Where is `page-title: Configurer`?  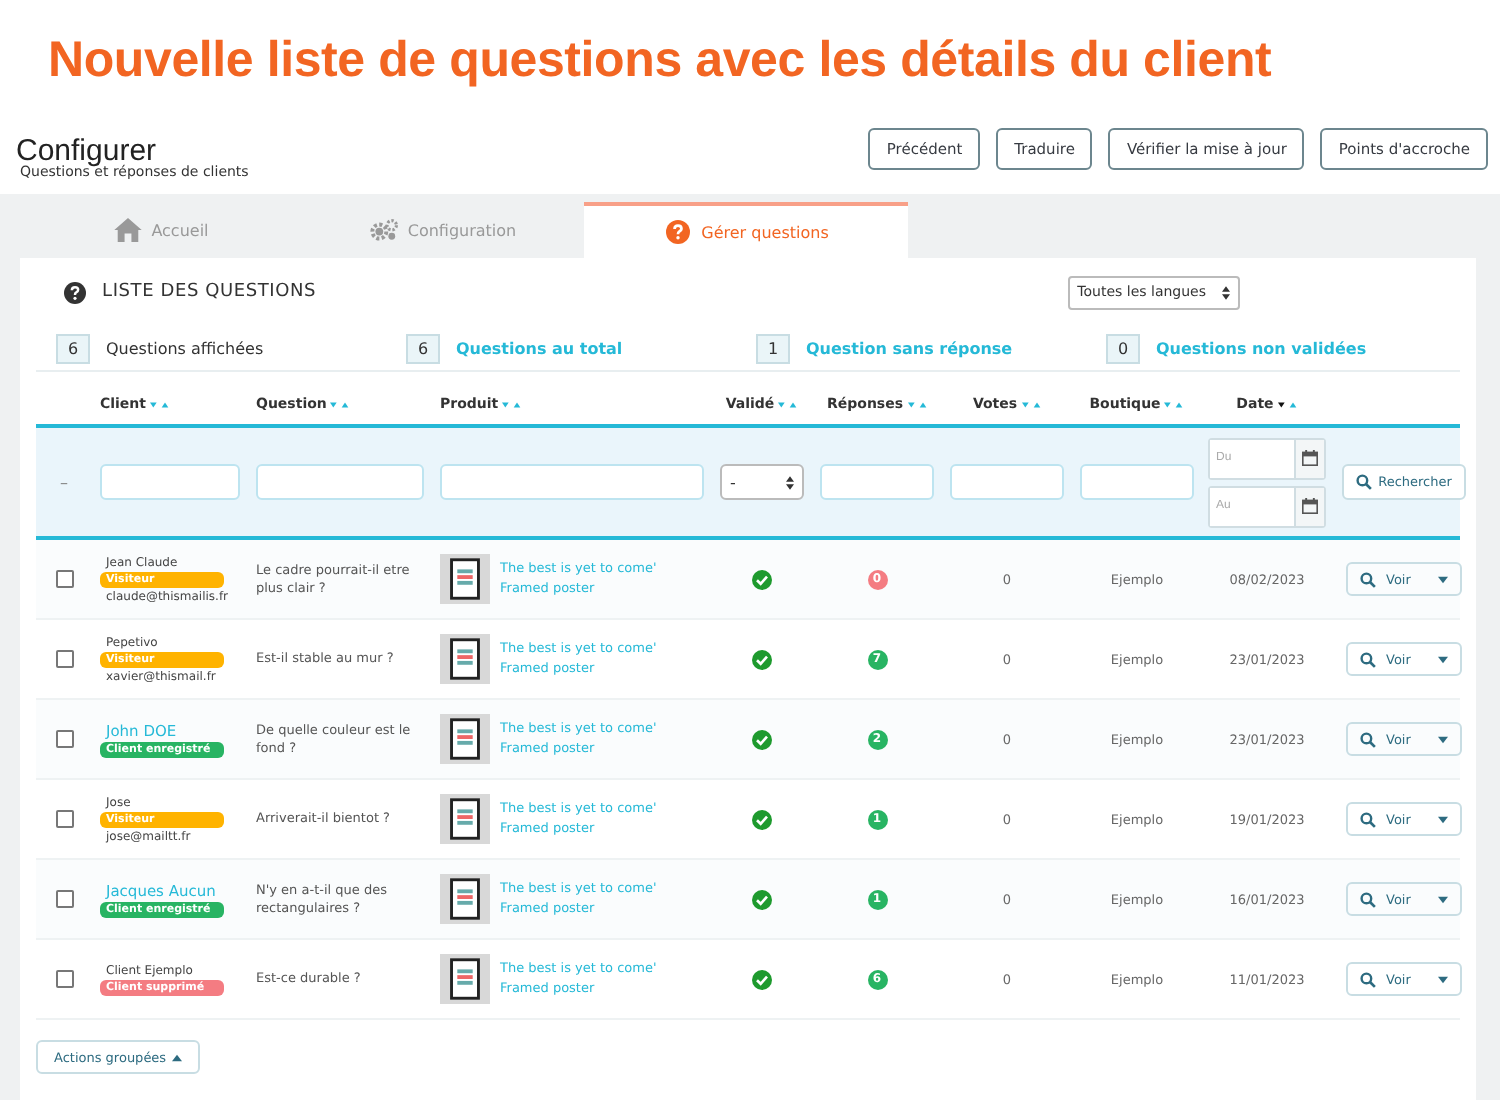 page-title: Configurer is located at coordinates (86, 150).